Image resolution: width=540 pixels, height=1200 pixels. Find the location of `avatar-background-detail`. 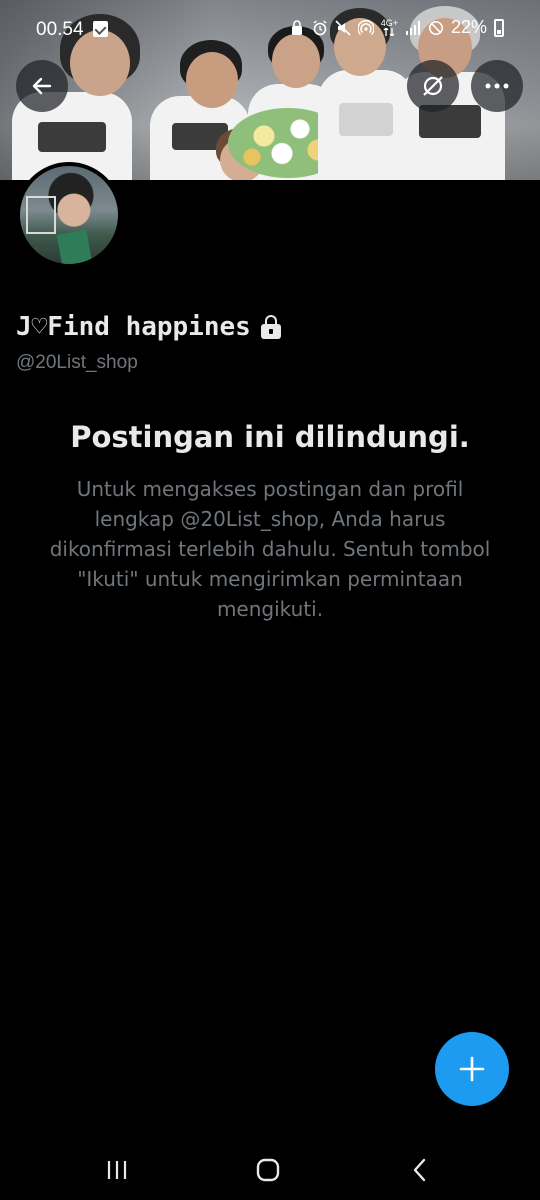

avatar-background-detail is located at coordinates (41, 215).